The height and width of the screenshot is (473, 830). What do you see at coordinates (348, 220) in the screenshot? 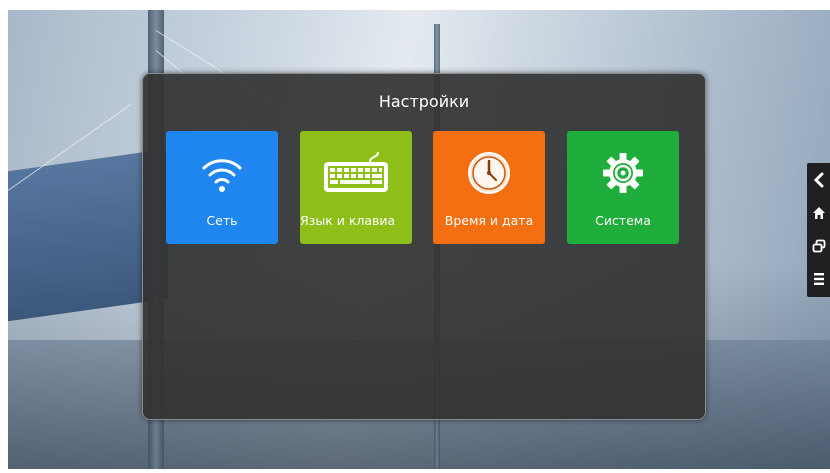
I see `tile-label: Язык и клавиа` at bounding box center [348, 220].